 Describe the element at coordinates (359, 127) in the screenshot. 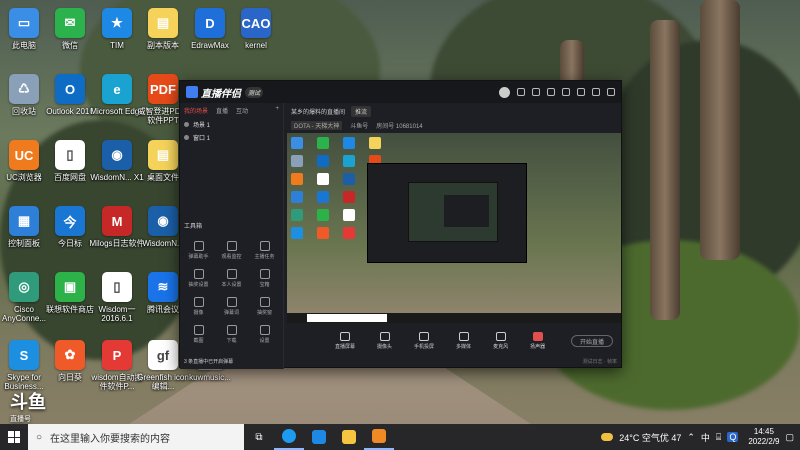

I see `douyu-id: 斗鱼号` at that location.